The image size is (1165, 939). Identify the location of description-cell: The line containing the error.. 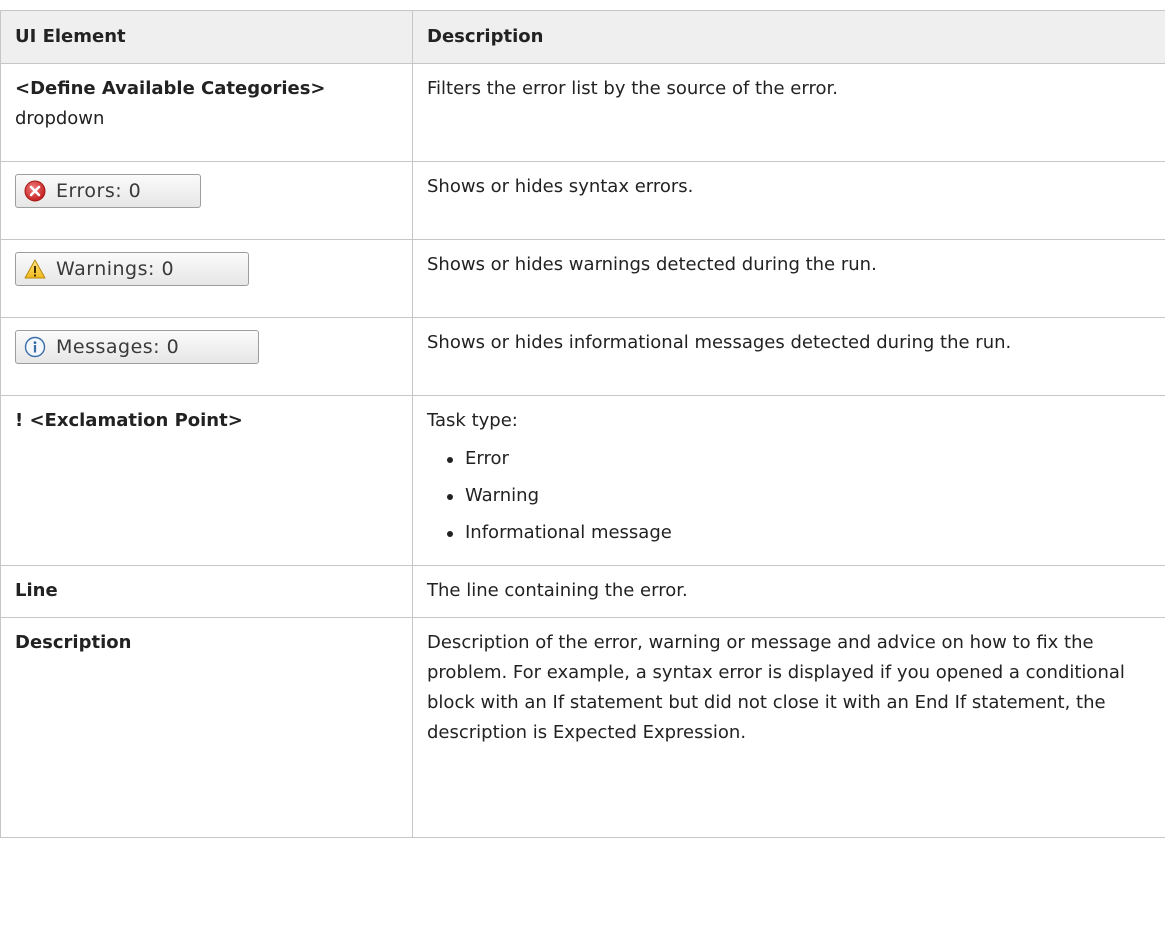
(788, 591).